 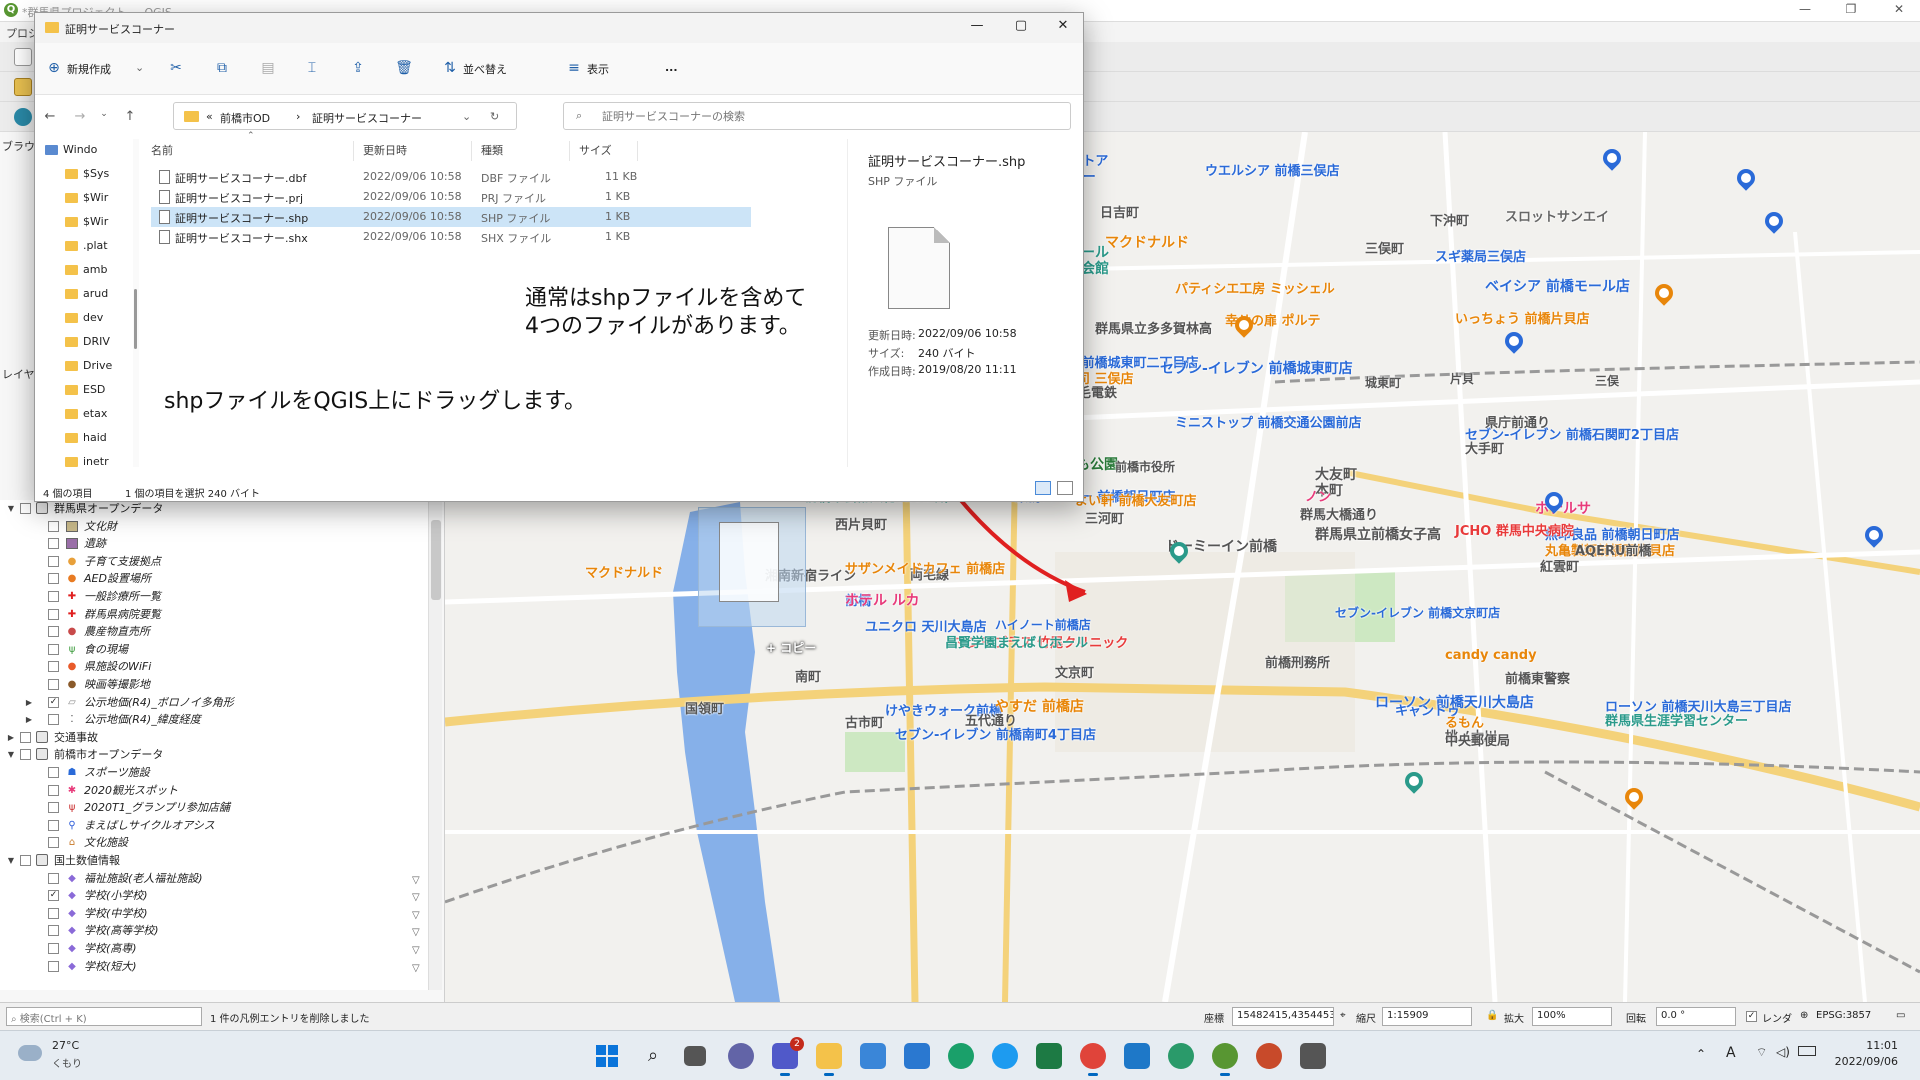 I want to click on explorer-title-bar: 証明サービスコーナー — ▢ ✕, so click(x=559, y=28).